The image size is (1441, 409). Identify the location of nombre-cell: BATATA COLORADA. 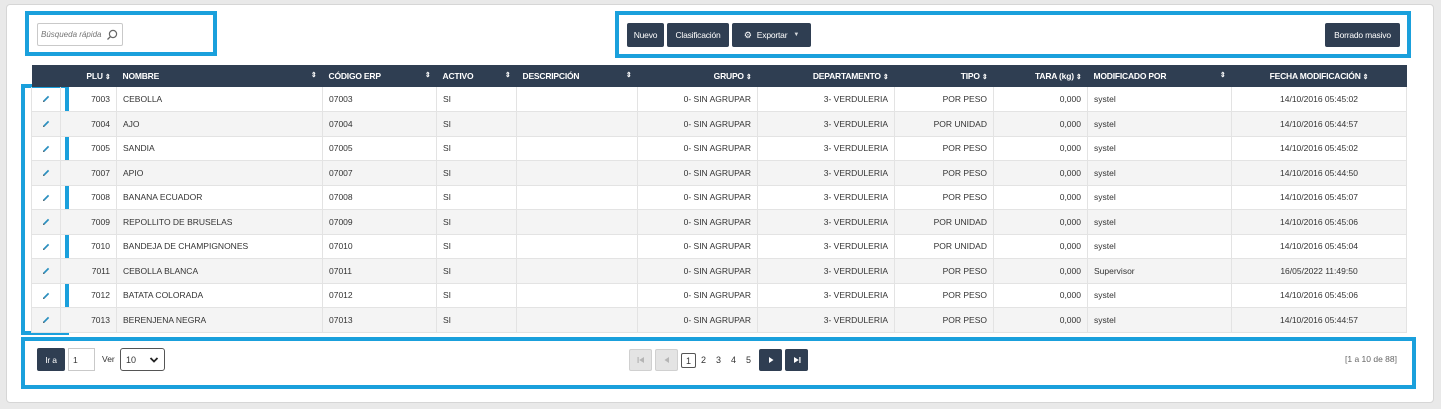
(219, 295).